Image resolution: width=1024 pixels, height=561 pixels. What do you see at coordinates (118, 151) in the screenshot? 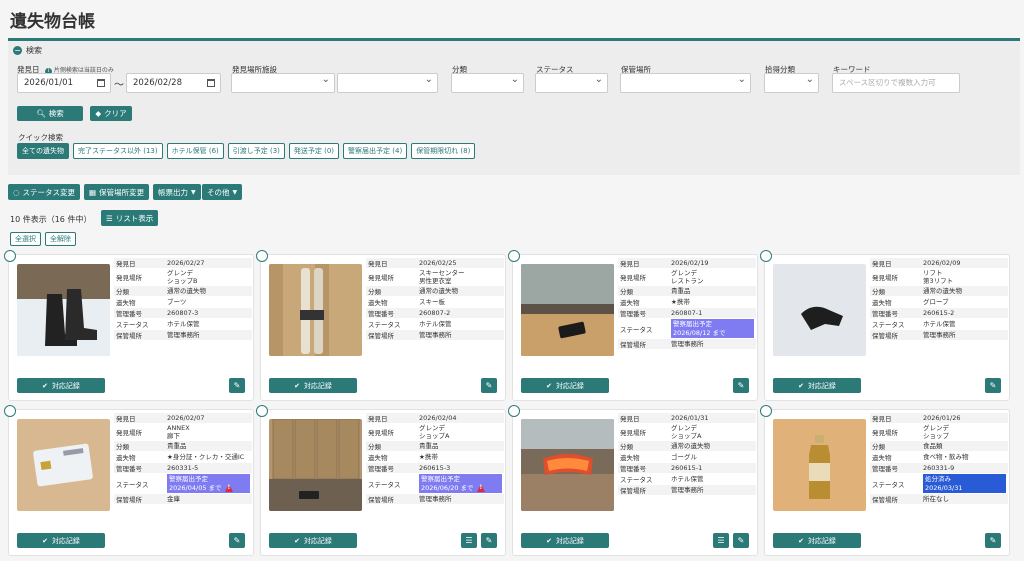
I see `quick-chip: 完了ステータス以外 (13)` at bounding box center [118, 151].